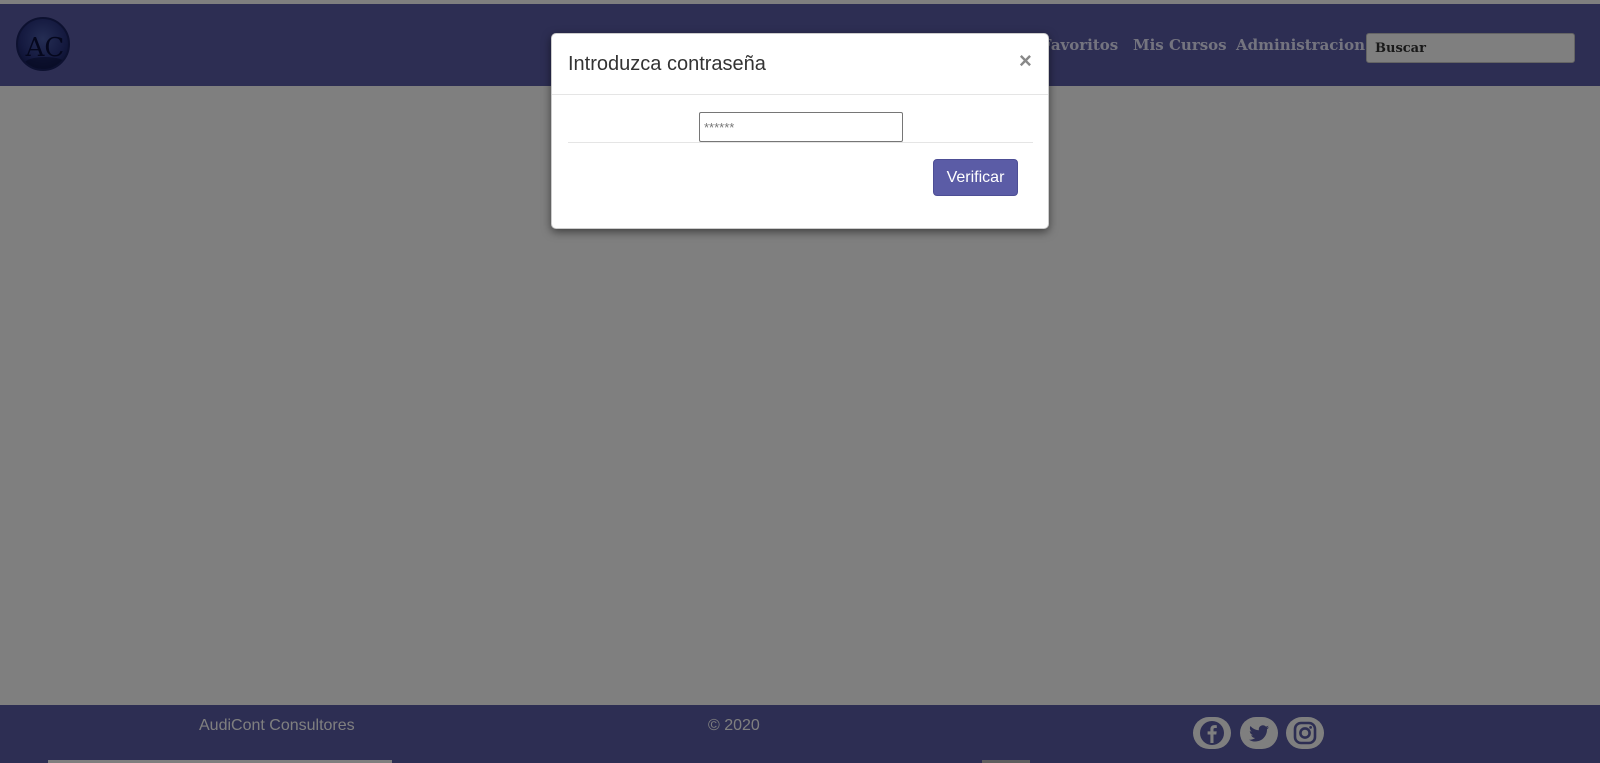 Image resolution: width=1600 pixels, height=763 pixels. Describe the element at coordinates (667, 64) in the screenshot. I see `dialog-title: Introduzca contraseña` at that location.